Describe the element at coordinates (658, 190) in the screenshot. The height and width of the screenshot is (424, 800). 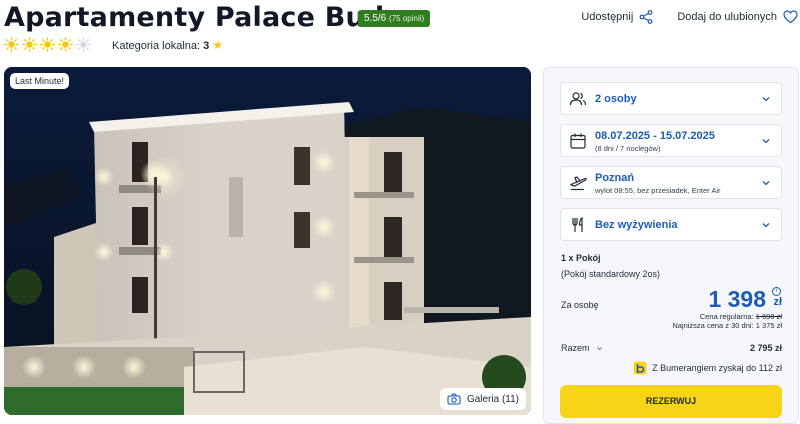
I see `departure-details: wylot 08:55, bez przesiadek, Enter Air` at that location.